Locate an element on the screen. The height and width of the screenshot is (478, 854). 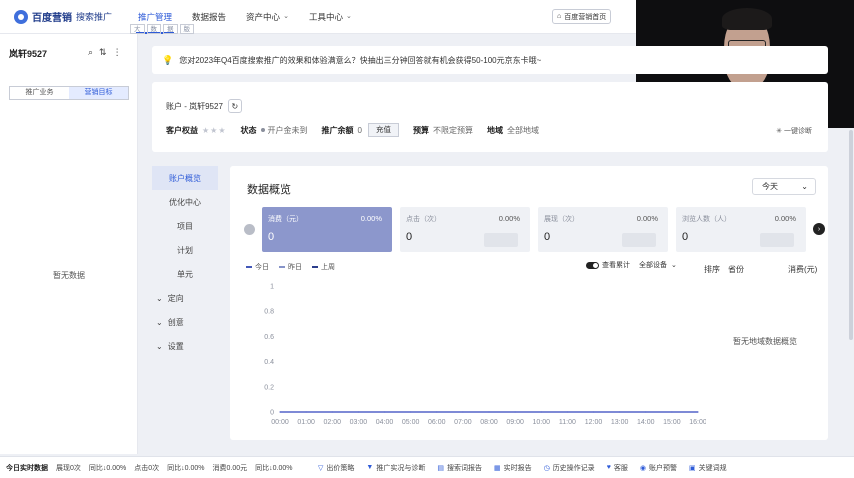
region-value: 全部地域 is located at coordinates (523, 130).